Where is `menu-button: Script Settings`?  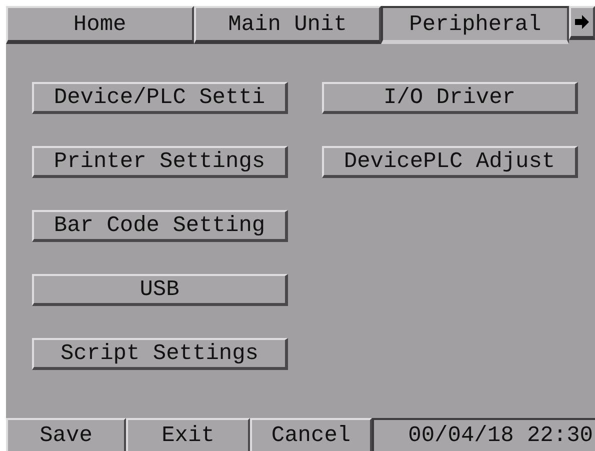 menu-button: Script Settings is located at coordinates (160, 354).